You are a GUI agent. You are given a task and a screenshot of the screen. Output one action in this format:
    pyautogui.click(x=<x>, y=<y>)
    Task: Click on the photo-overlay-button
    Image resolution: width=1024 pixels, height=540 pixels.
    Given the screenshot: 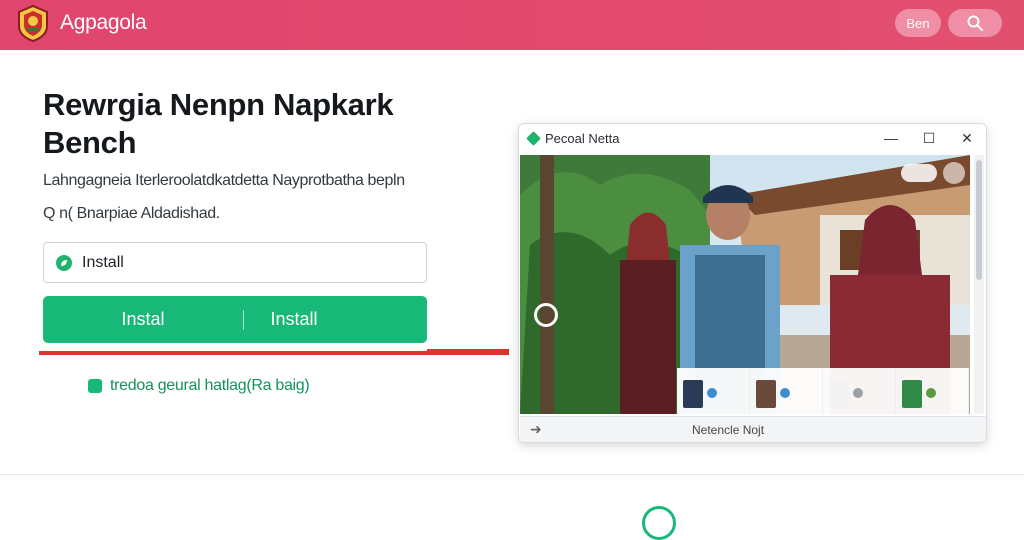 What is the action you would take?
    pyautogui.click(x=954, y=173)
    